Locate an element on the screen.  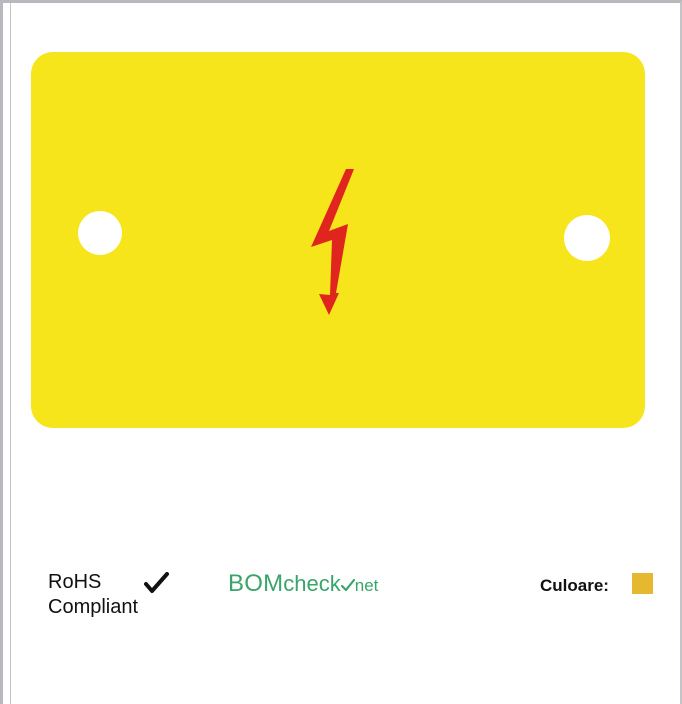
bomcheck-logo: BOMcheck net is located at coordinates (303, 587).